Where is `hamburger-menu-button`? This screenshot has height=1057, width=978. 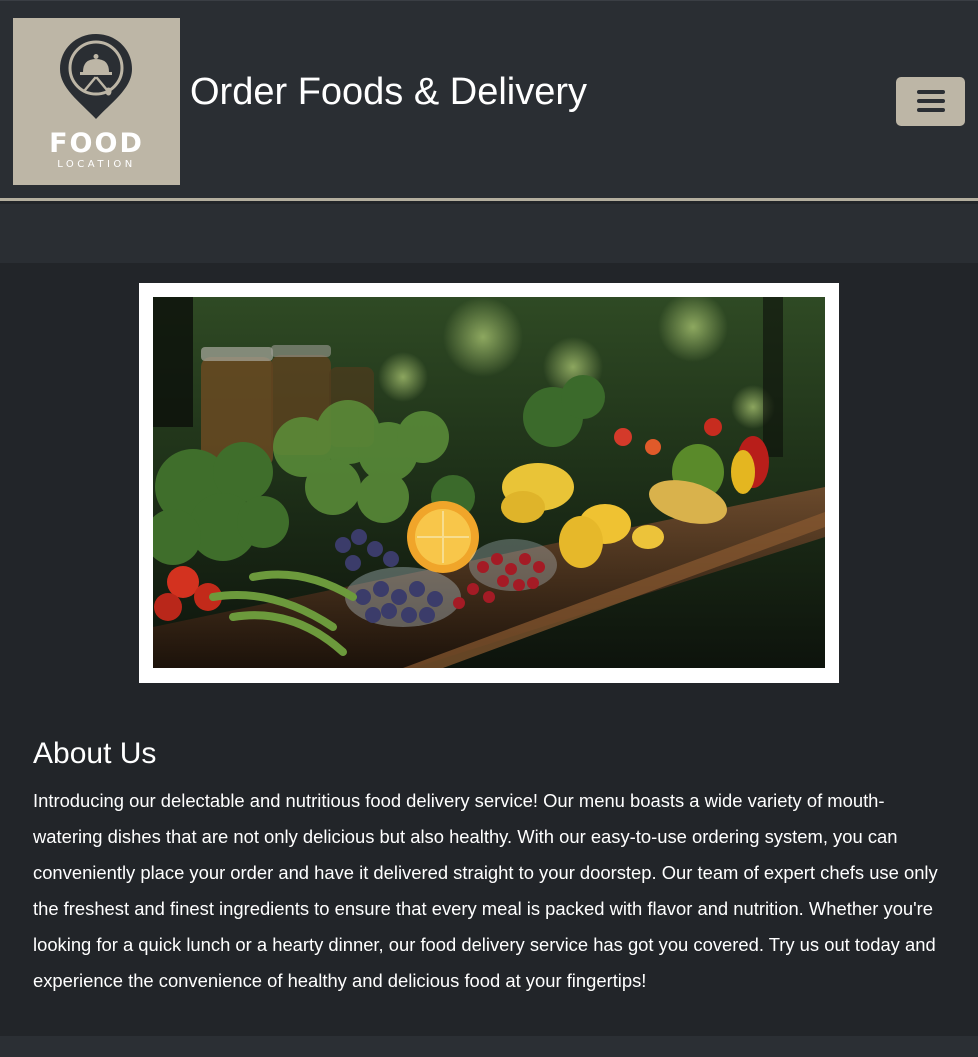
hamburger-menu-button is located at coordinates (930, 101).